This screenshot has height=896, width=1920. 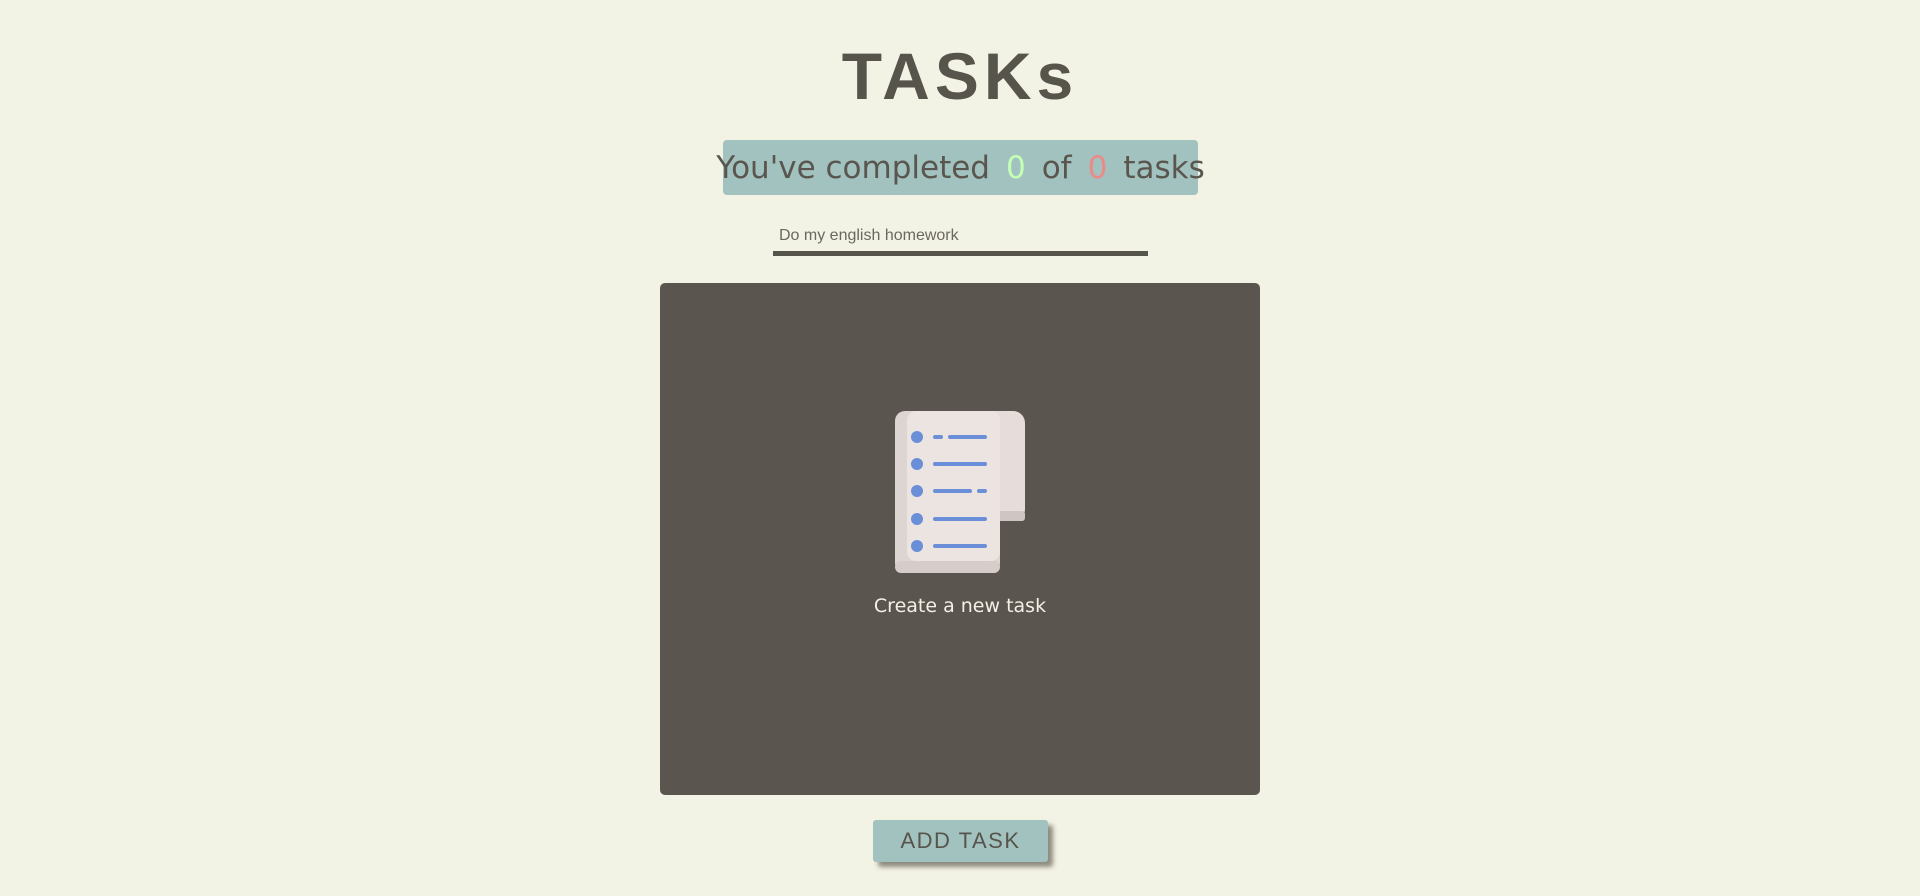 I want to click on completed-count: 0, so click(x=1015, y=167).